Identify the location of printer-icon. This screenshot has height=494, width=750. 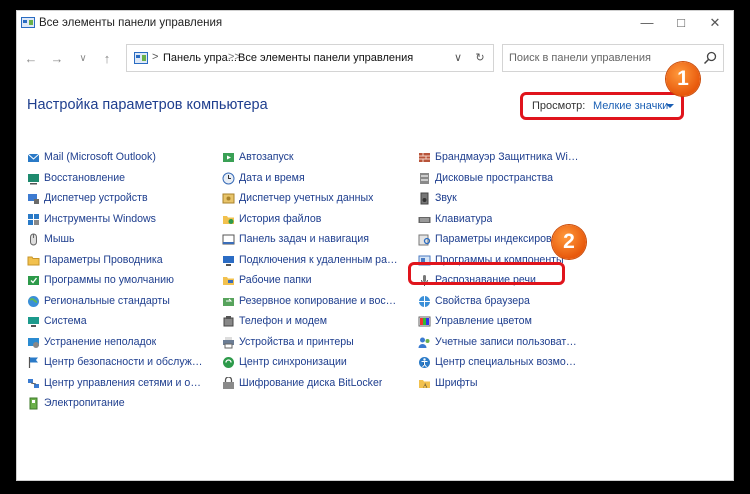
(228, 342).